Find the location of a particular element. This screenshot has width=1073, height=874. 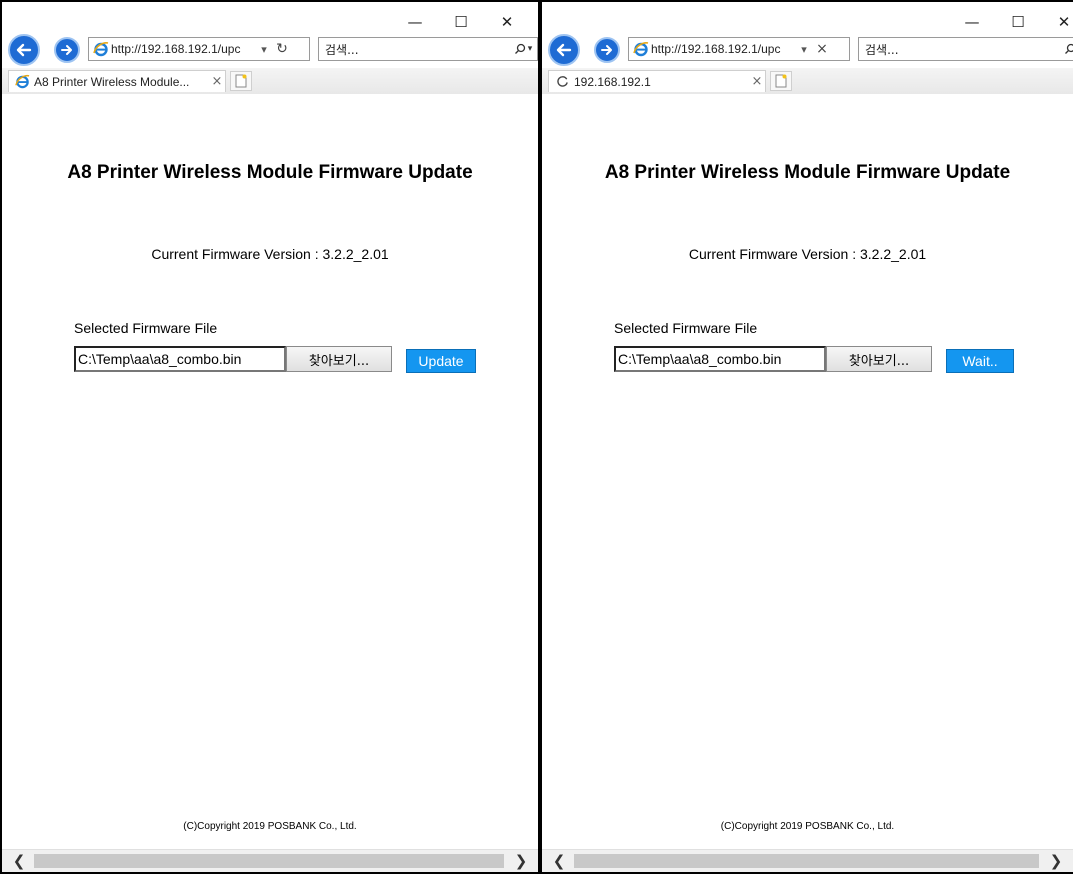

refresh-icon: ↻ is located at coordinates (282, 49).